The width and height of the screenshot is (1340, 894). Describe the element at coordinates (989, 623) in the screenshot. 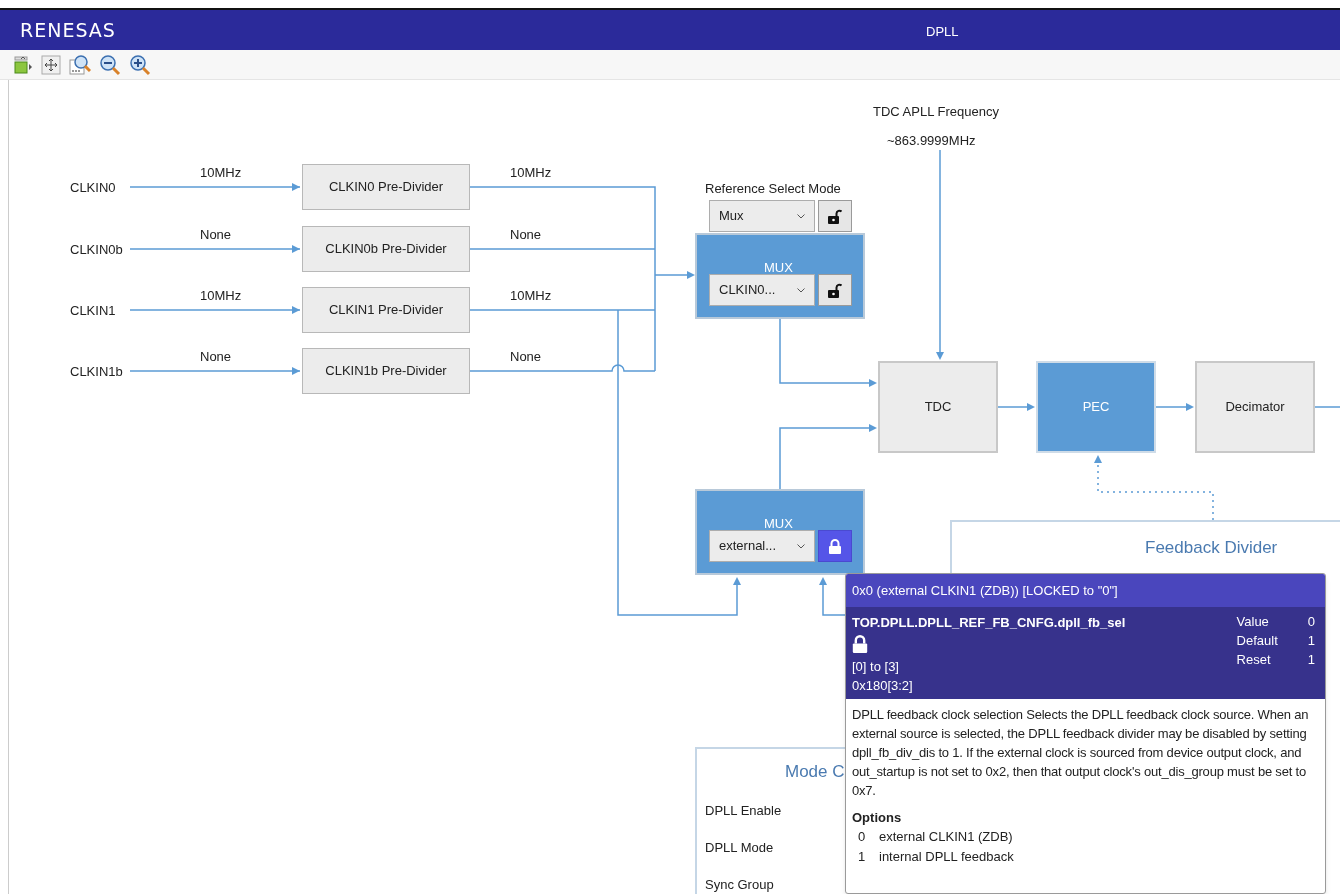

I see `register-name: TOP.DPLL.DPLL_REF_FB_CNFG.dpll_fb_sel` at that location.